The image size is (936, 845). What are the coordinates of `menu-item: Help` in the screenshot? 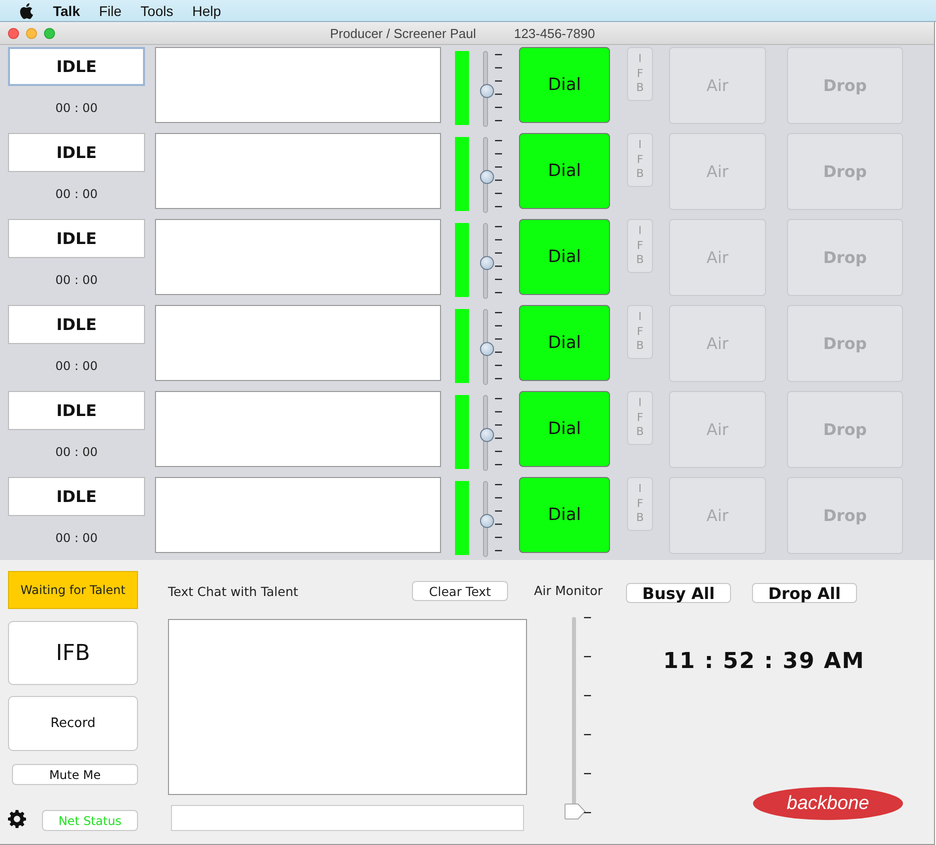 It's located at (207, 10).